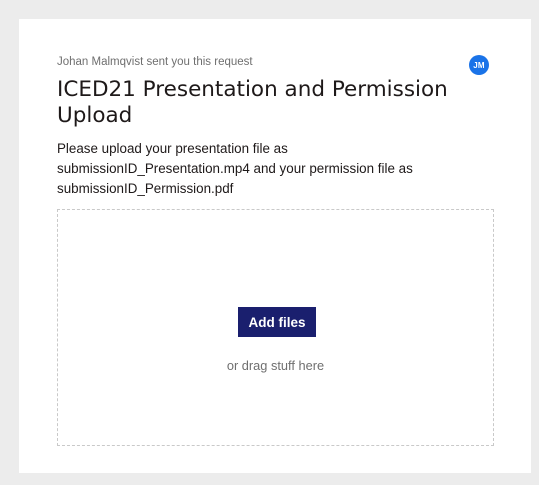 Image resolution: width=539 pixels, height=485 pixels. Describe the element at coordinates (277, 322) in the screenshot. I see `add-files-button: Add files` at that location.